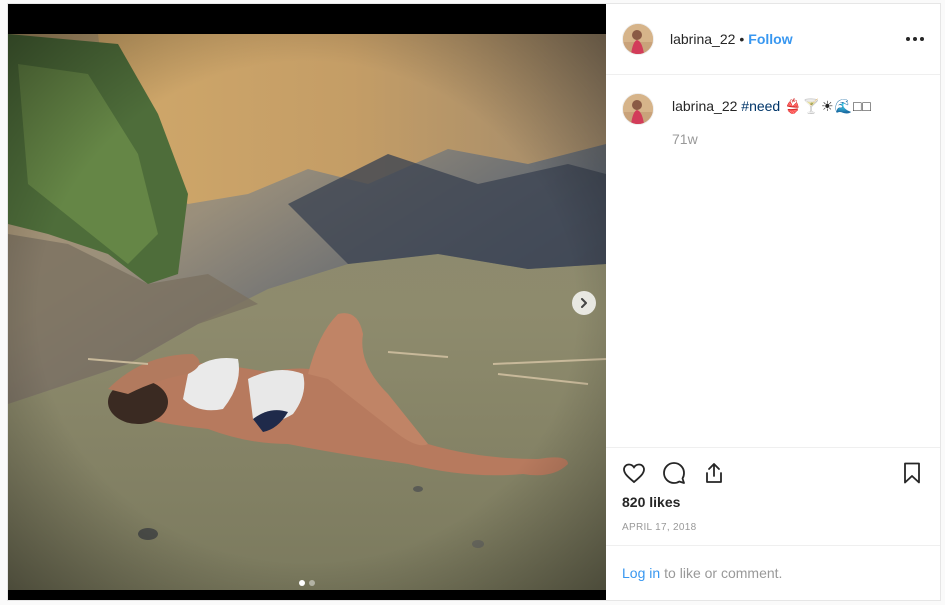 The image size is (945, 605). I want to click on actions-section: 820 likes APRIL 17, 2018, so click(773, 496).